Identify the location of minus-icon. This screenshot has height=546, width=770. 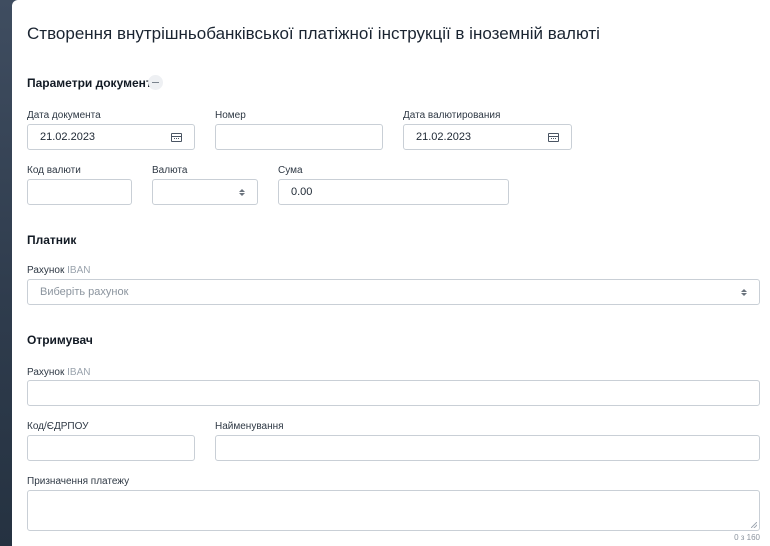
(155, 82).